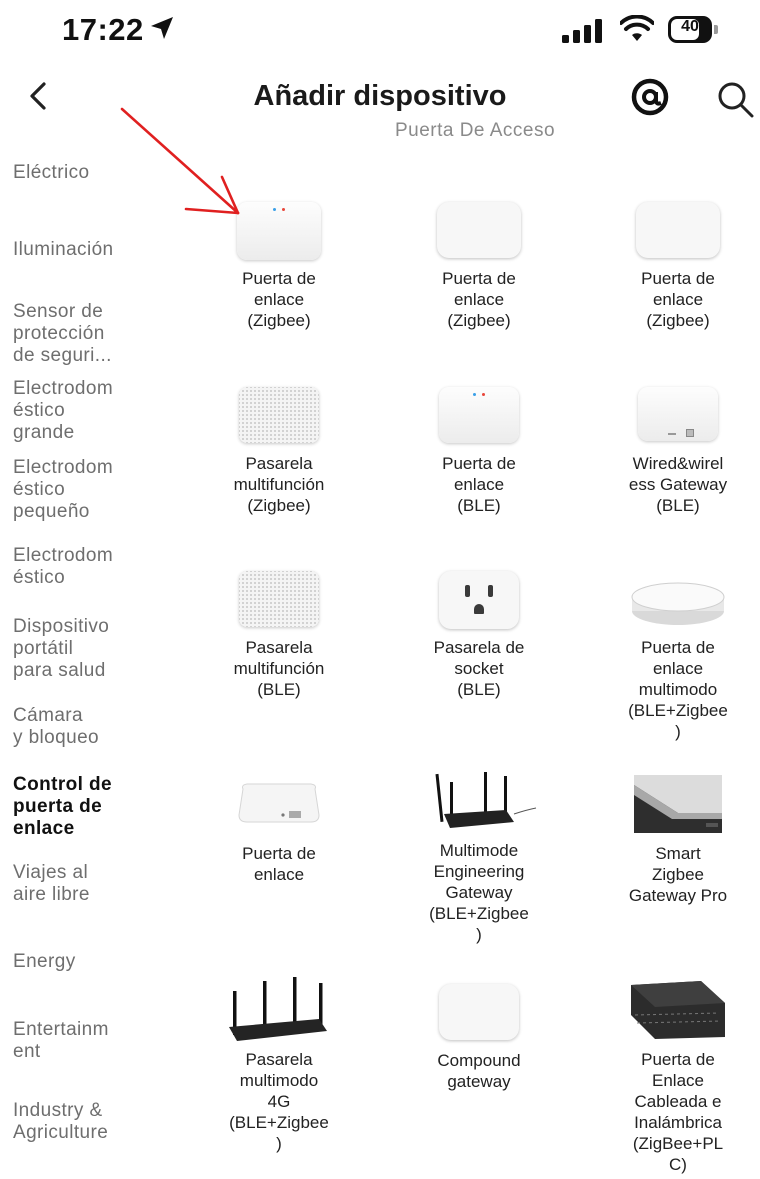 The height and width of the screenshot is (1179, 760). What do you see at coordinates (279, 451) in the screenshot?
I see `device-card: Pasarela multifunción (Zigbee)` at bounding box center [279, 451].